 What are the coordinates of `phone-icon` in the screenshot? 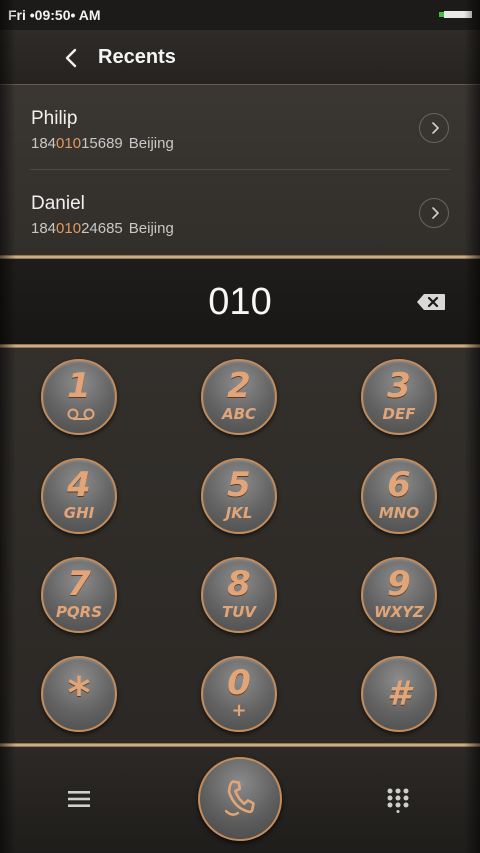 It's located at (239, 798).